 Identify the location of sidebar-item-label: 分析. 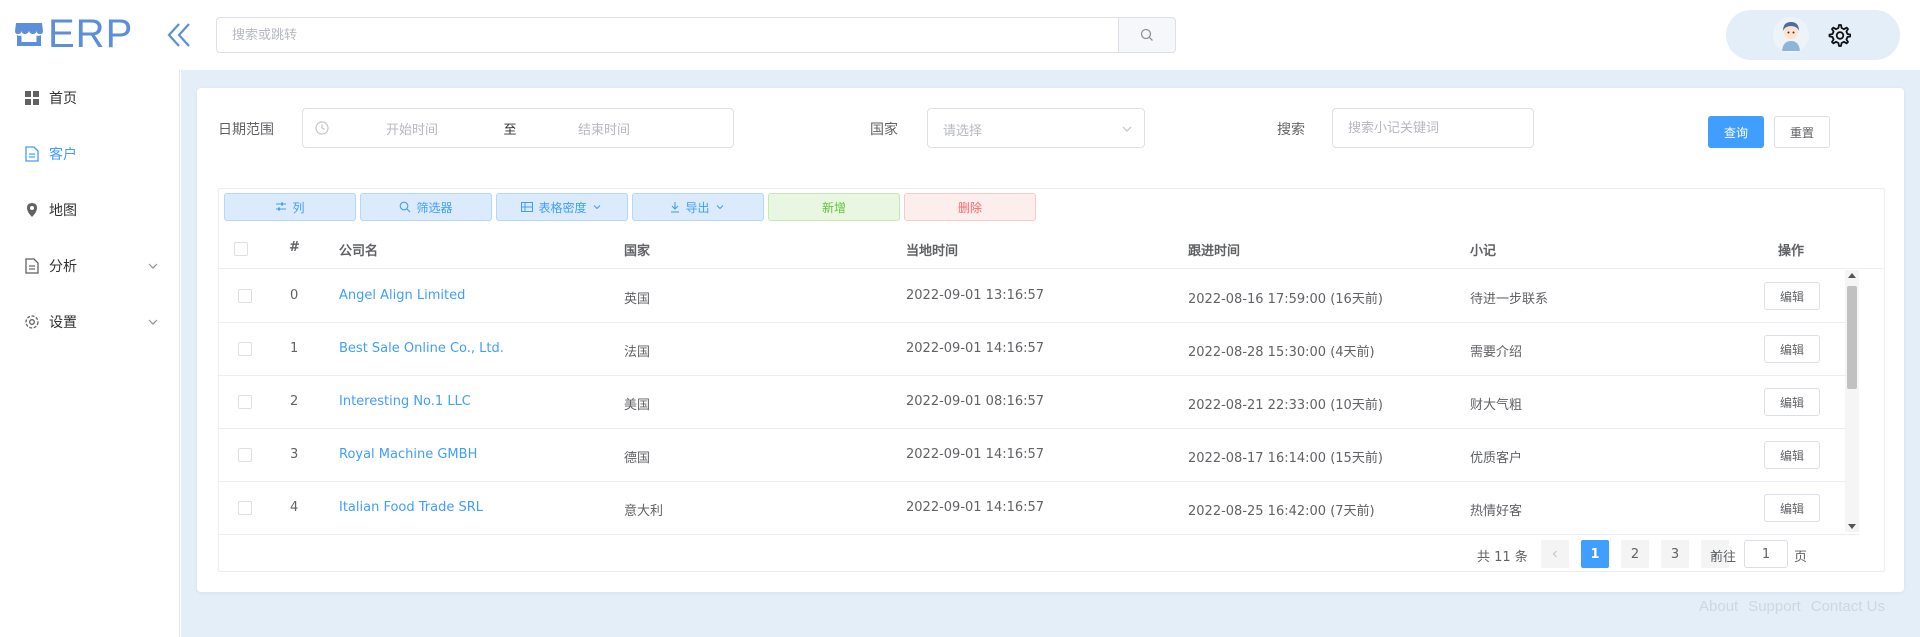
(63, 267).